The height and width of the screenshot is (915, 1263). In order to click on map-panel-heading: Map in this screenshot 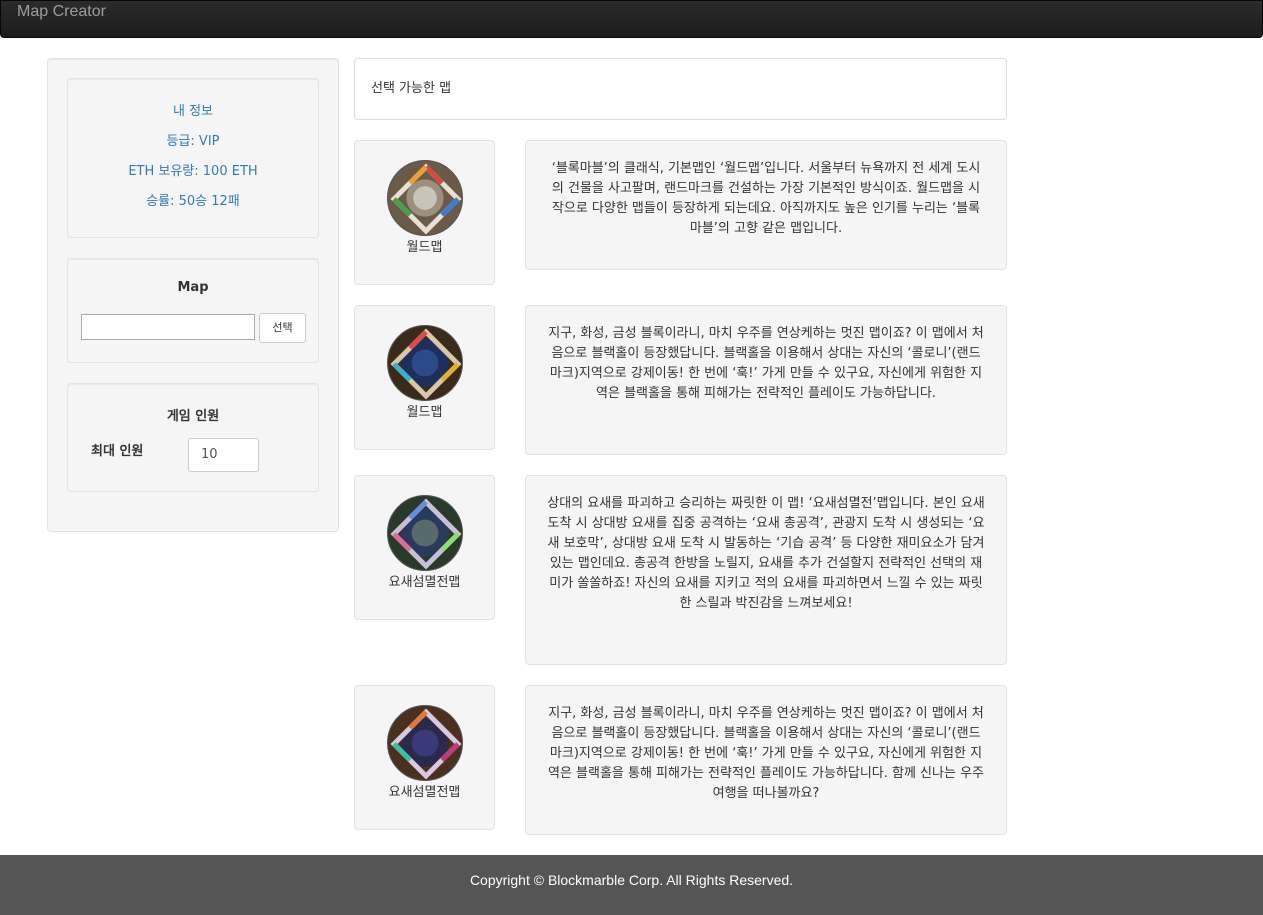, I will do `click(193, 287)`.